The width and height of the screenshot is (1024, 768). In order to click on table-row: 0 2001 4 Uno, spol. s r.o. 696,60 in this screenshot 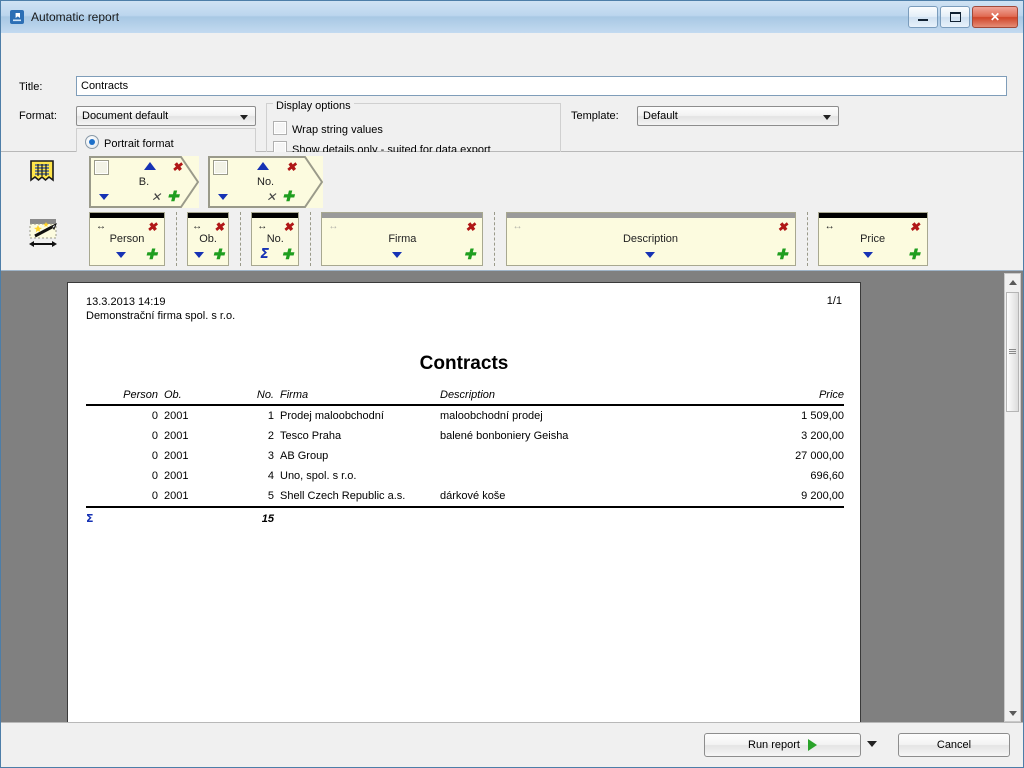, I will do `click(465, 476)`.